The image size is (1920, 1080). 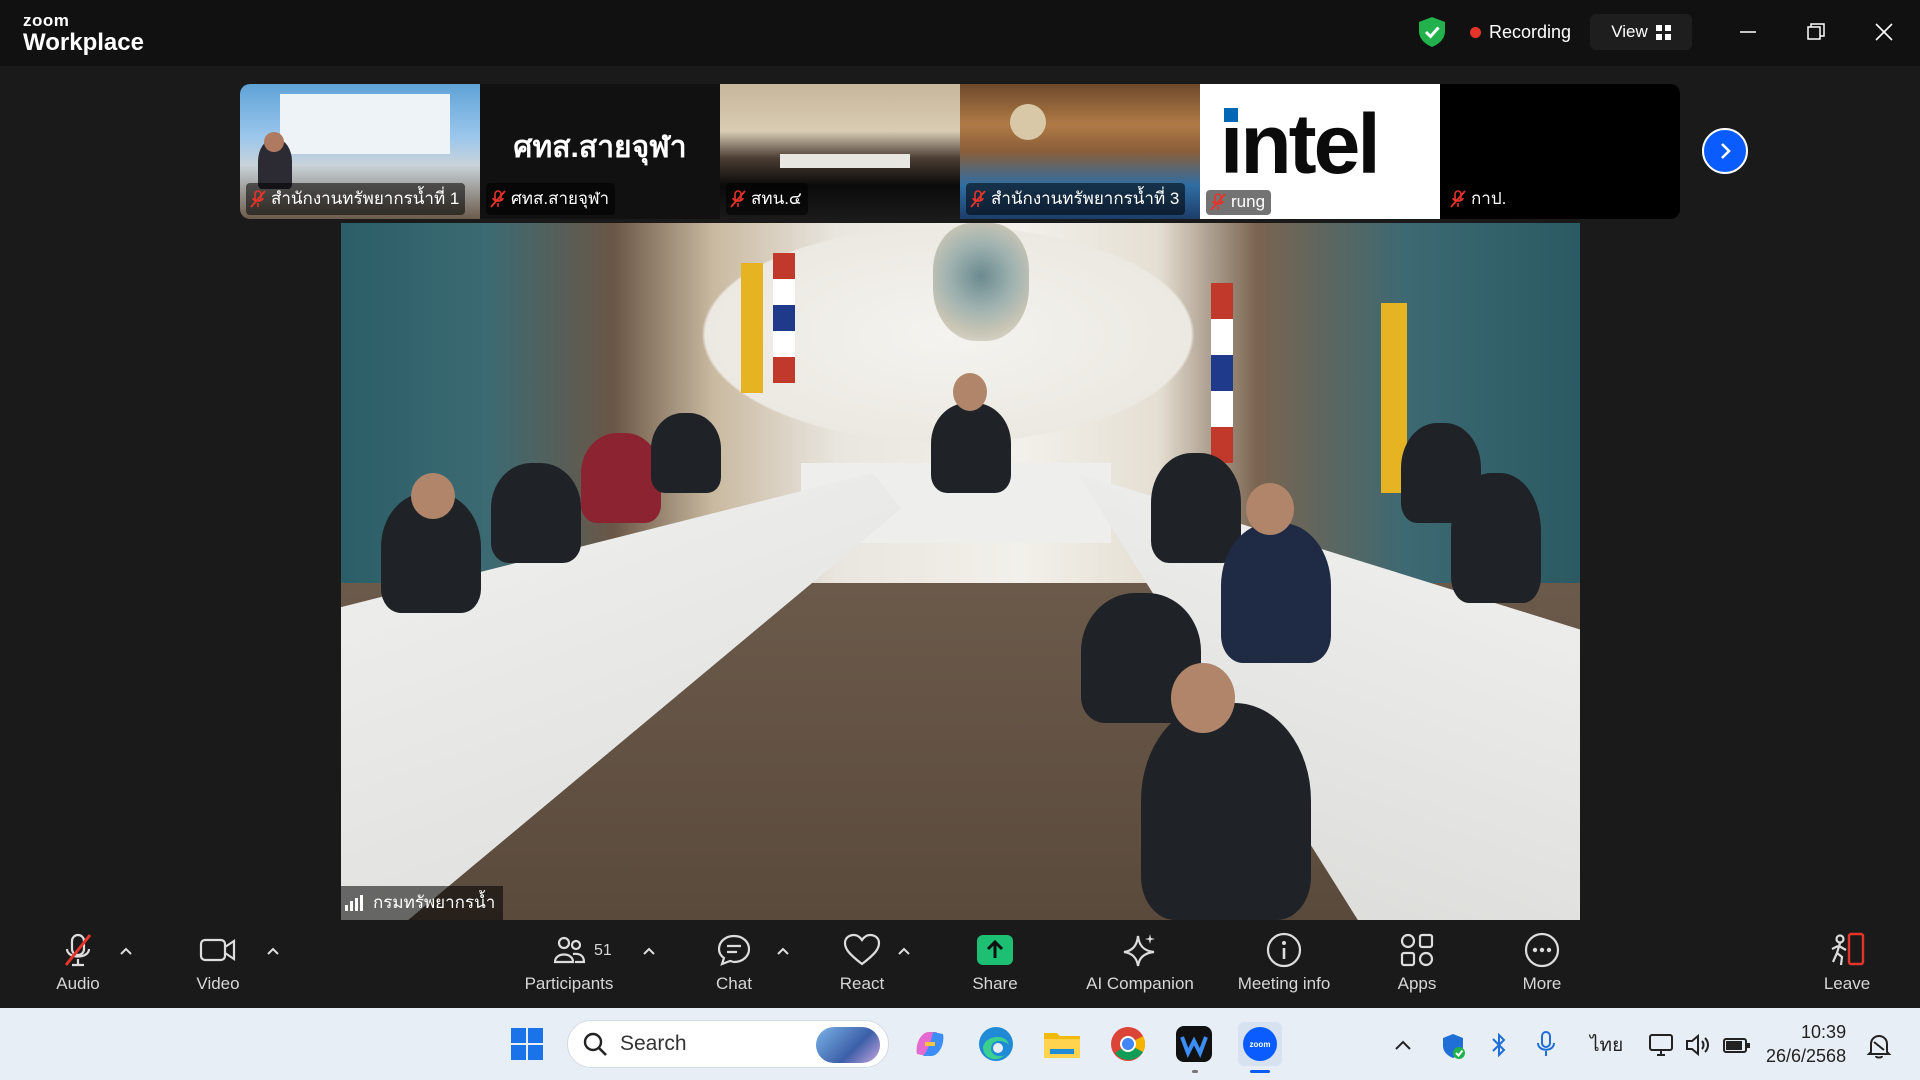 What do you see at coordinates (728, 1044) in the screenshot?
I see `taskbar-search: Search` at bounding box center [728, 1044].